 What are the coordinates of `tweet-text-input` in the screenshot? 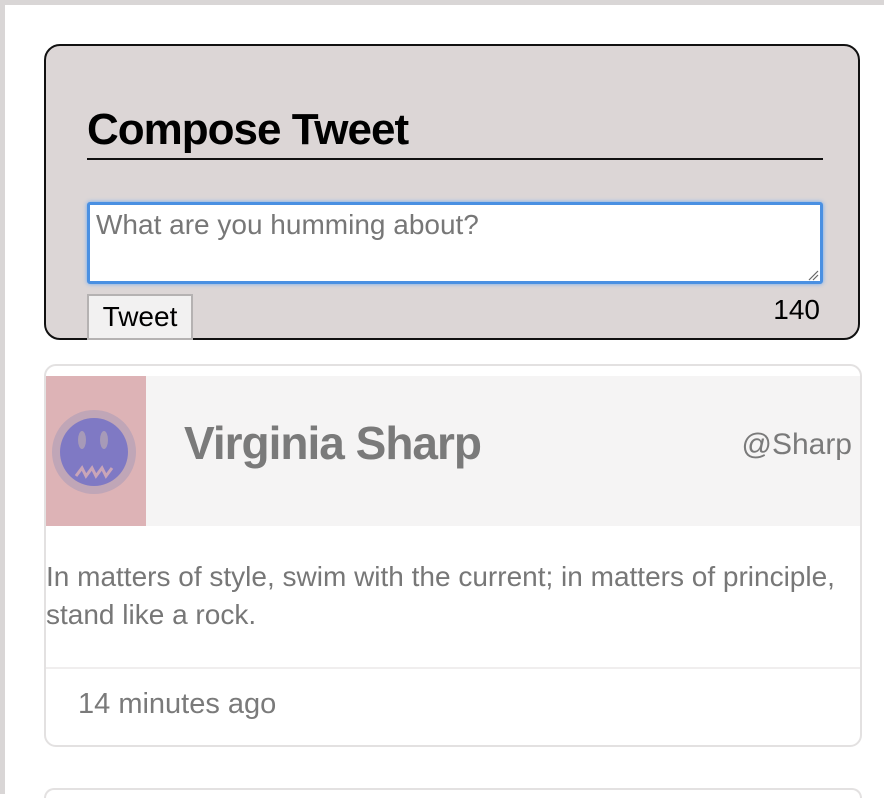 It's located at (455, 243).